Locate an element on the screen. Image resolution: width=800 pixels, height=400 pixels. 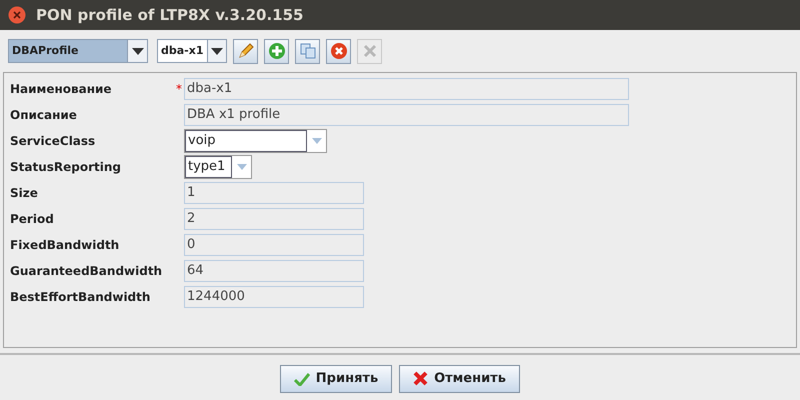
edit-button is located at coordinates (245, 51).